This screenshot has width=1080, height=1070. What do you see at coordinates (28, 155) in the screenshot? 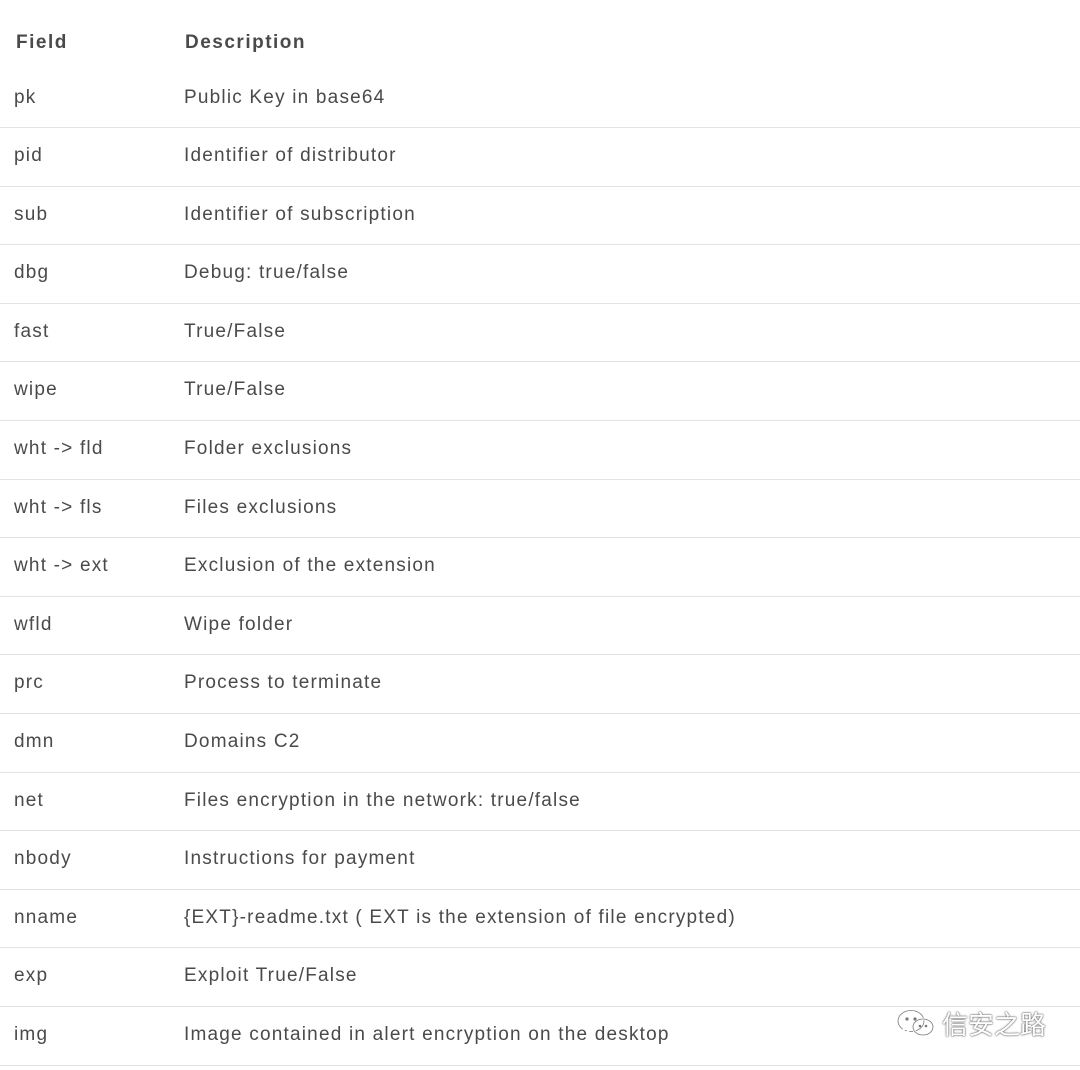
I see `cell-field: pid` at bounding box center [28, 155].